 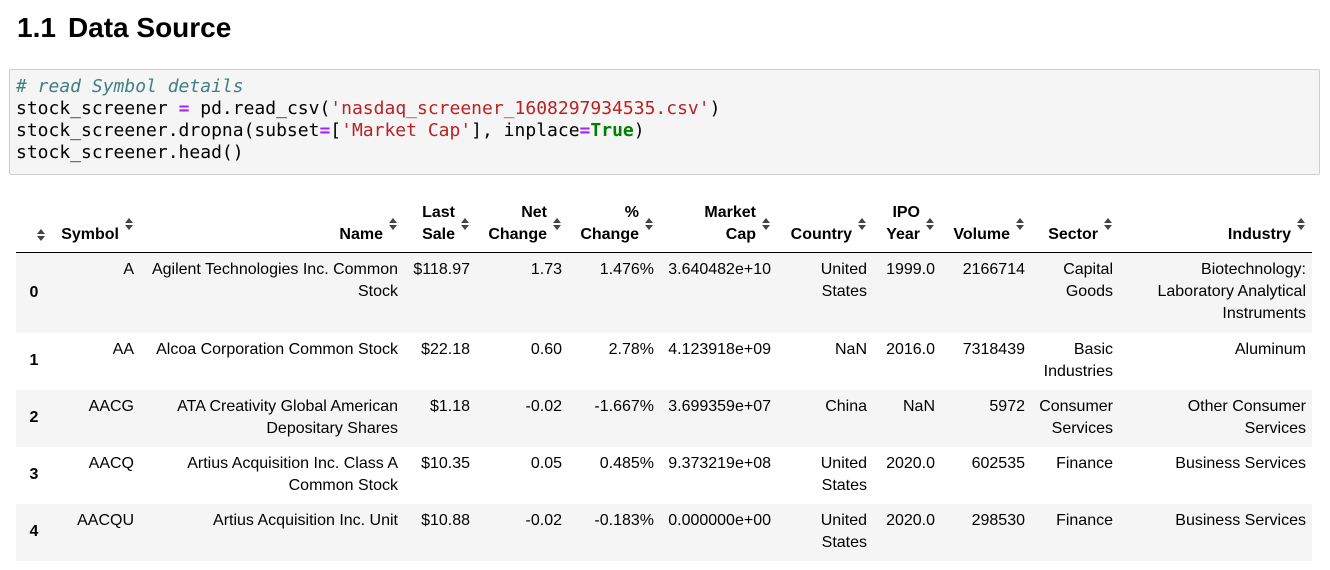 What do you see at coordinates (522, 224) in the screenshot?
I see `column-header-net-change: Net Change` at bounding box center [522, 224].